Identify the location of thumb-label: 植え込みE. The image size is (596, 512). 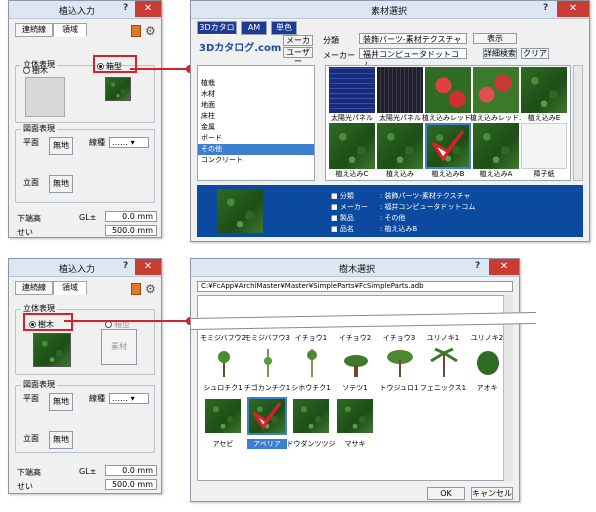
(544, 118).